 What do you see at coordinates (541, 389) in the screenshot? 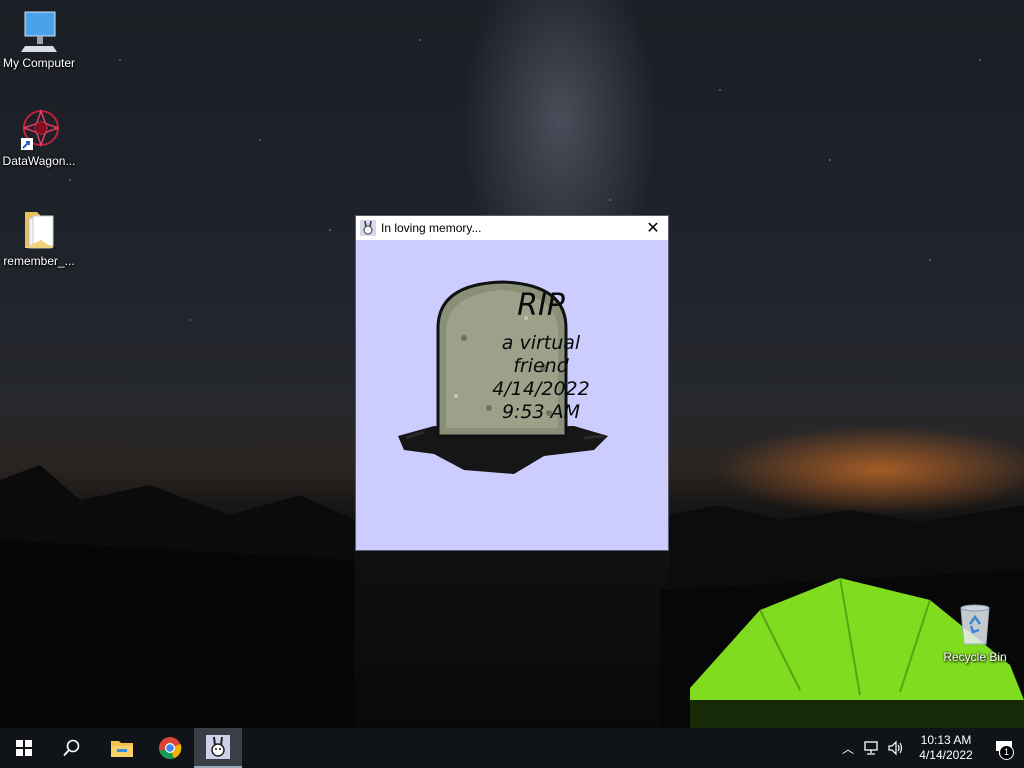
I see `headstone-date: 4/14/2022` at bounding box center [541, 389].